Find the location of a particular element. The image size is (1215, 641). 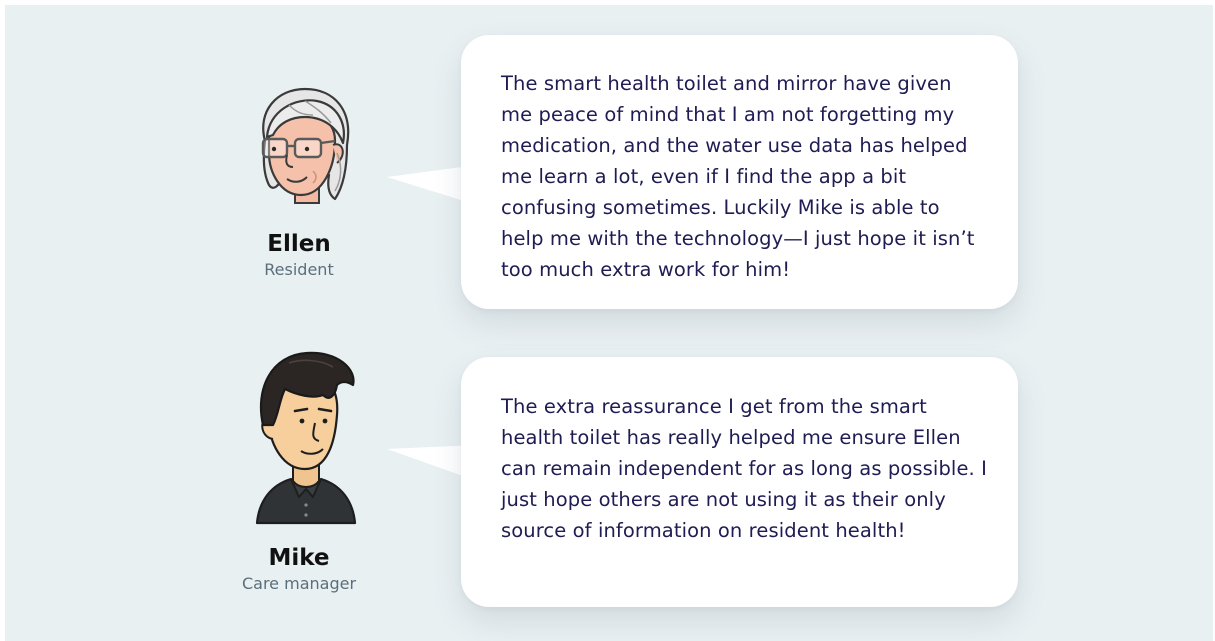

persona-role: Resident is located at coordinates (299, 269).